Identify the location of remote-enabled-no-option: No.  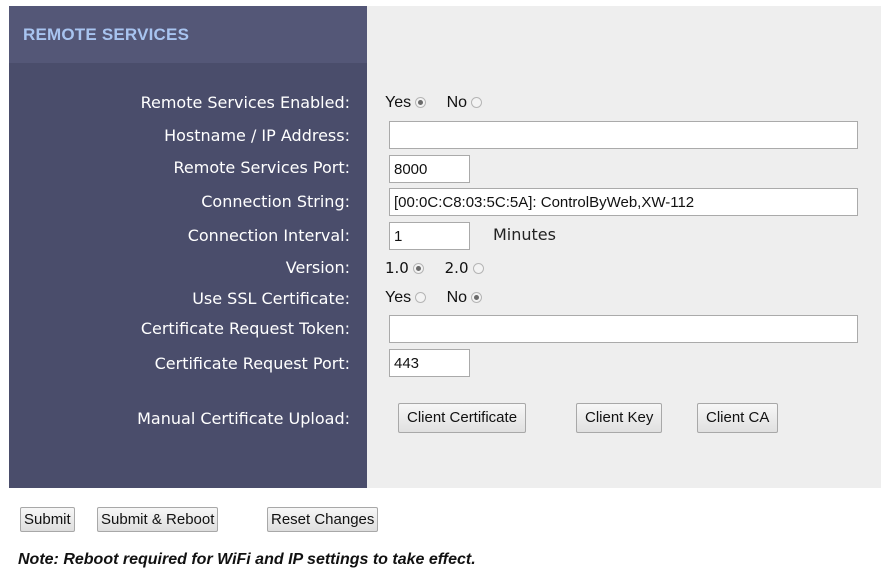
(464, 103).